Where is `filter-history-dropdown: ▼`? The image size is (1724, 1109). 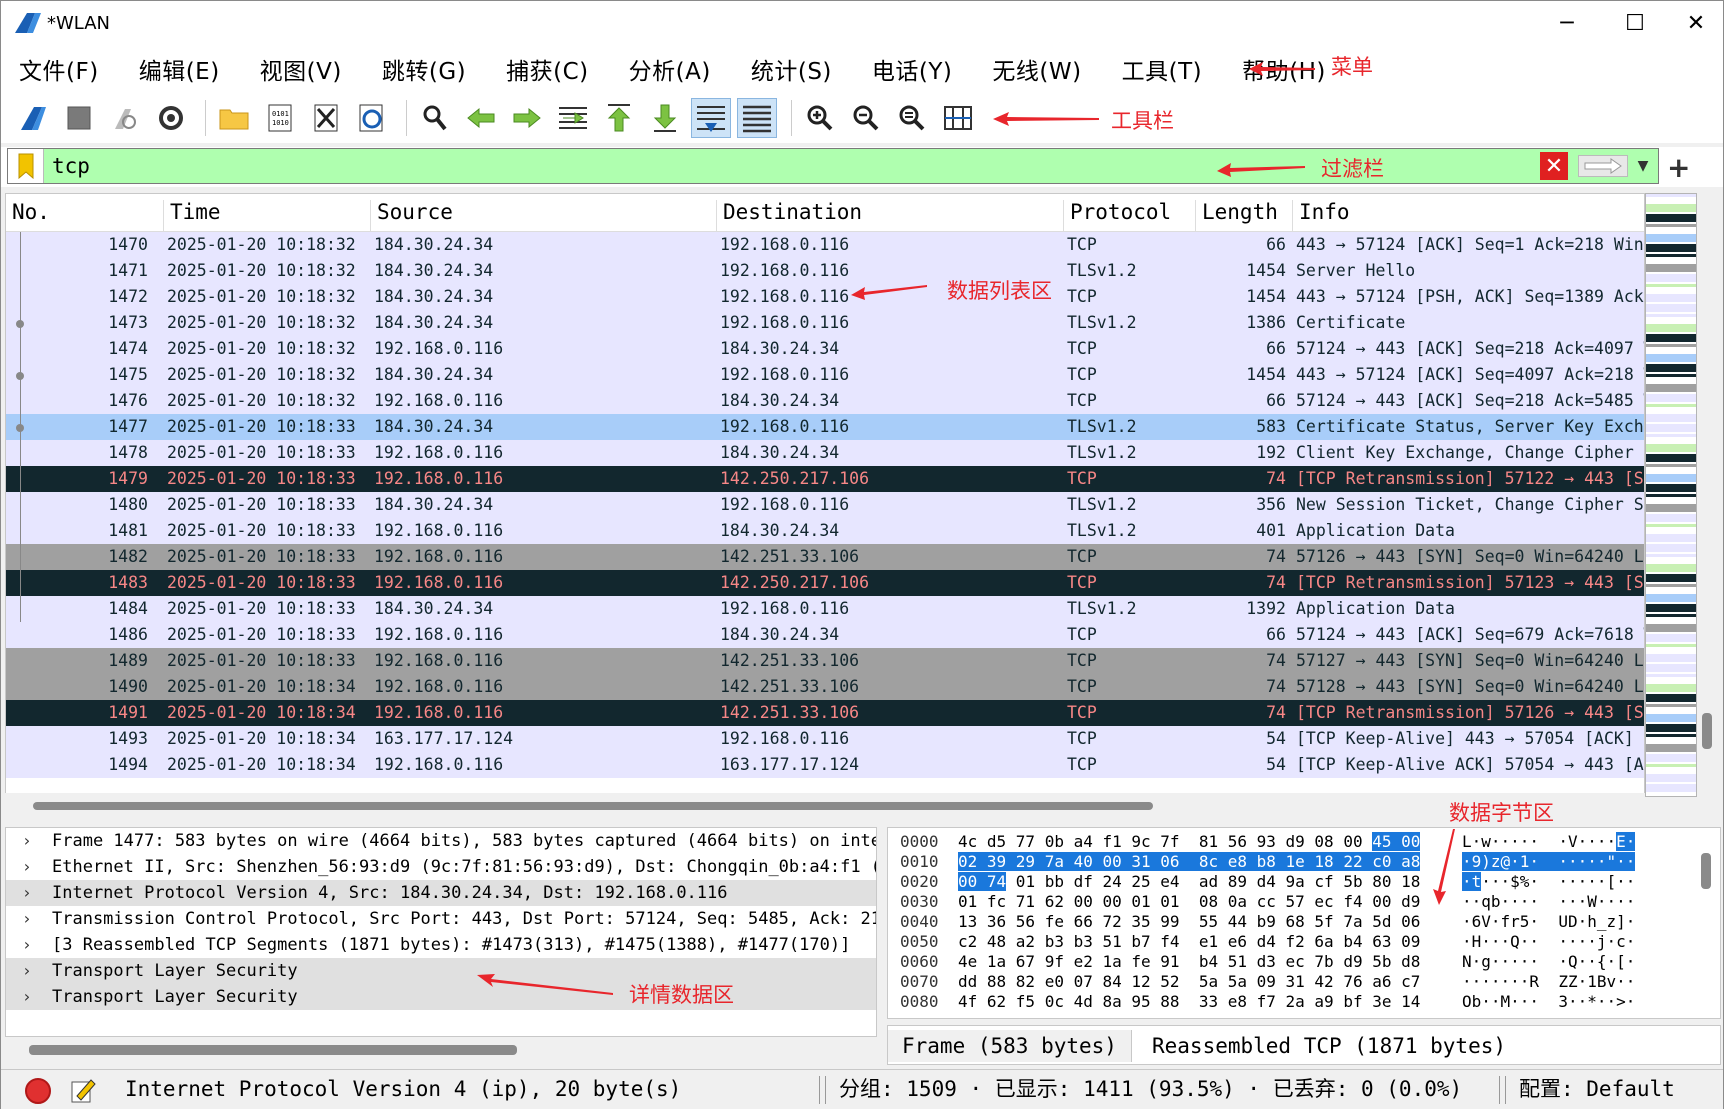 filter-history-dropdown: ▼ is located at coordinates (1643, 166).